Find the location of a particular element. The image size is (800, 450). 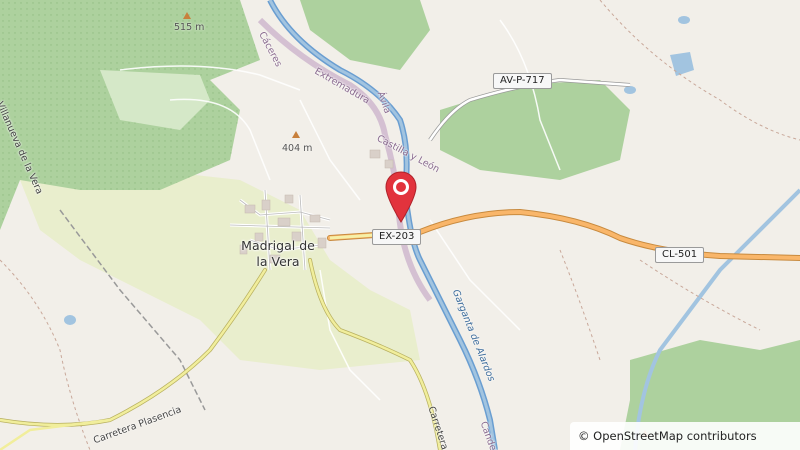

map-pin-icon is located at coordinates (401, 198).